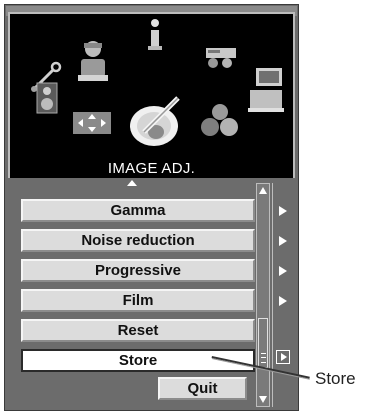  Describe the element at coordinates (283, 357) in the screenshot. I see `submenu-arrow-store-icon` at that location.